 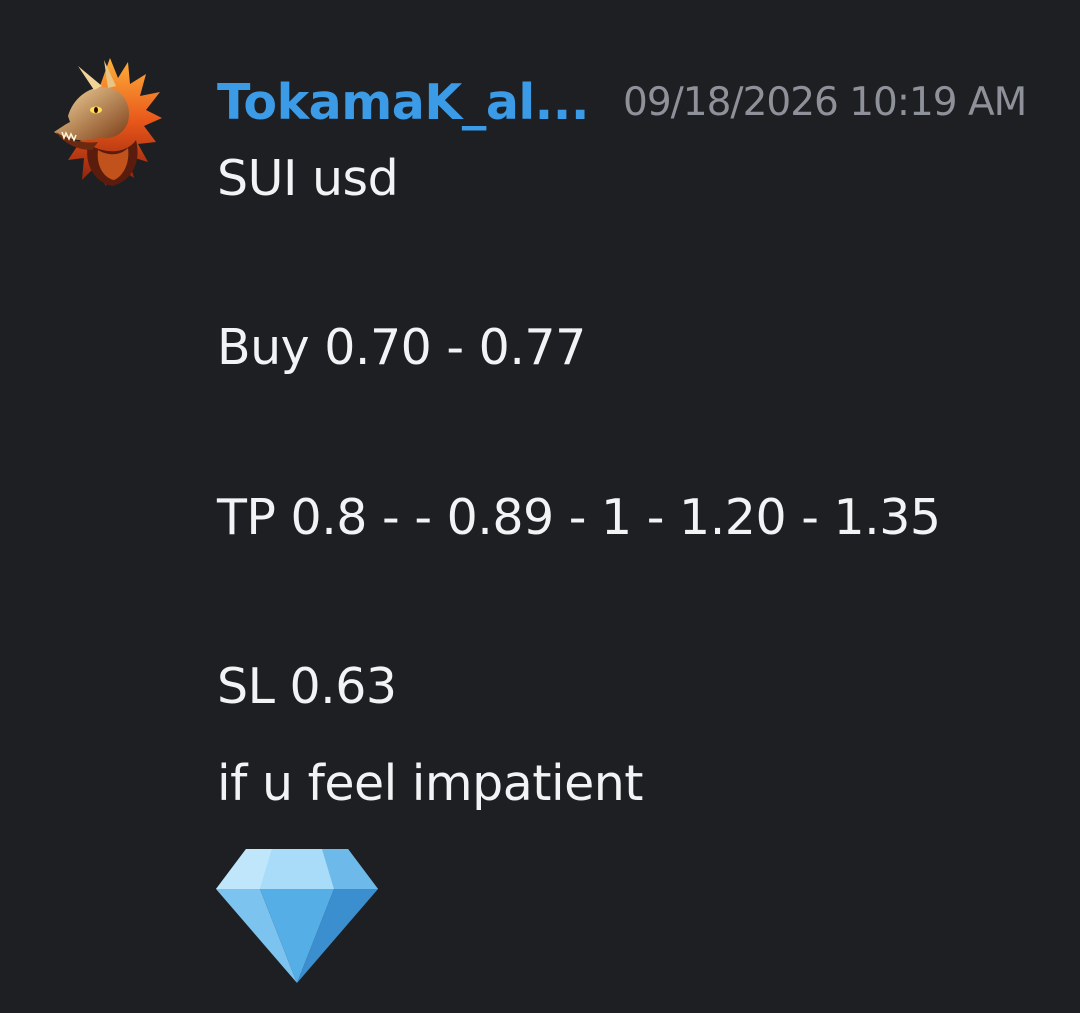 What do you see at coordinates (622, 102) in the screenshot?
I see `message-header: TokamaK_al... 09/18/2026 10:19 AM` at bounding box center [622, 102].